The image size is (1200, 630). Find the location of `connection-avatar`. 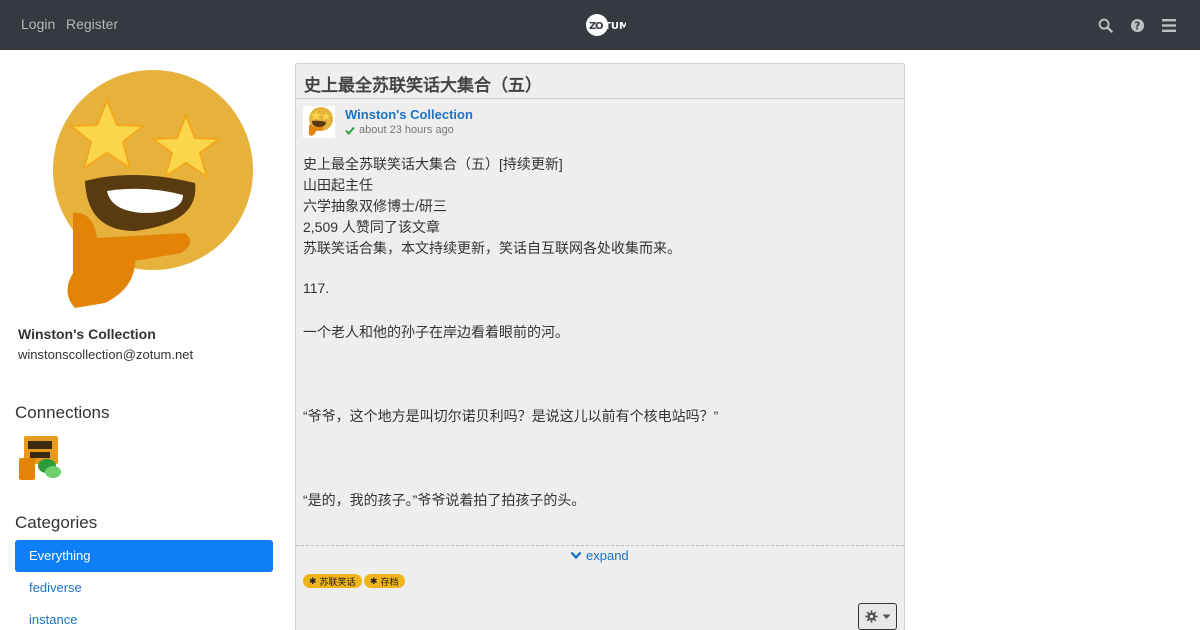

connection-avatar is located at coordinates (39, 458).